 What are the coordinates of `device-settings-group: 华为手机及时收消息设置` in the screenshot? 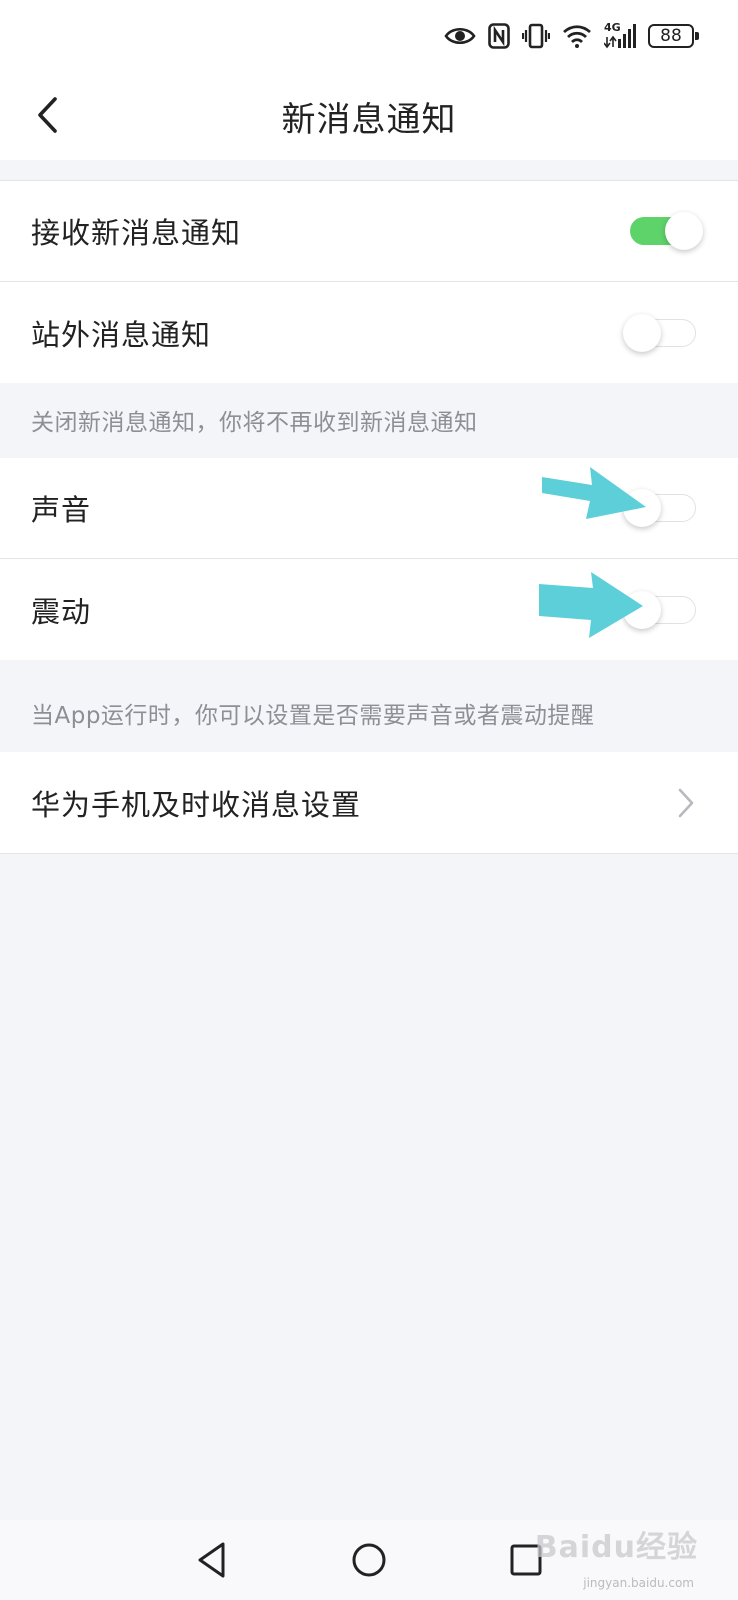 It's located at (369, 803).